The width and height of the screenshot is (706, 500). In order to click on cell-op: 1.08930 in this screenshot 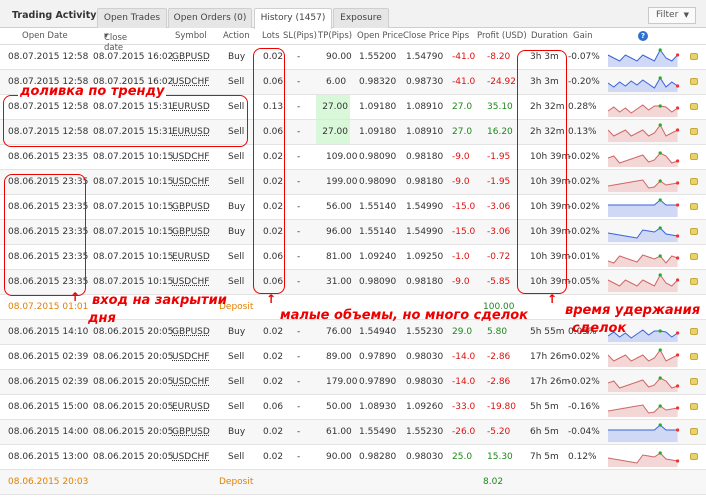, I will do `click(378, 407)`.